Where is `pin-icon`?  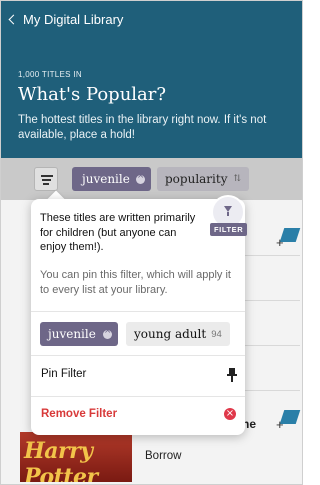
pin-icon is located at coordinates (232, 375).